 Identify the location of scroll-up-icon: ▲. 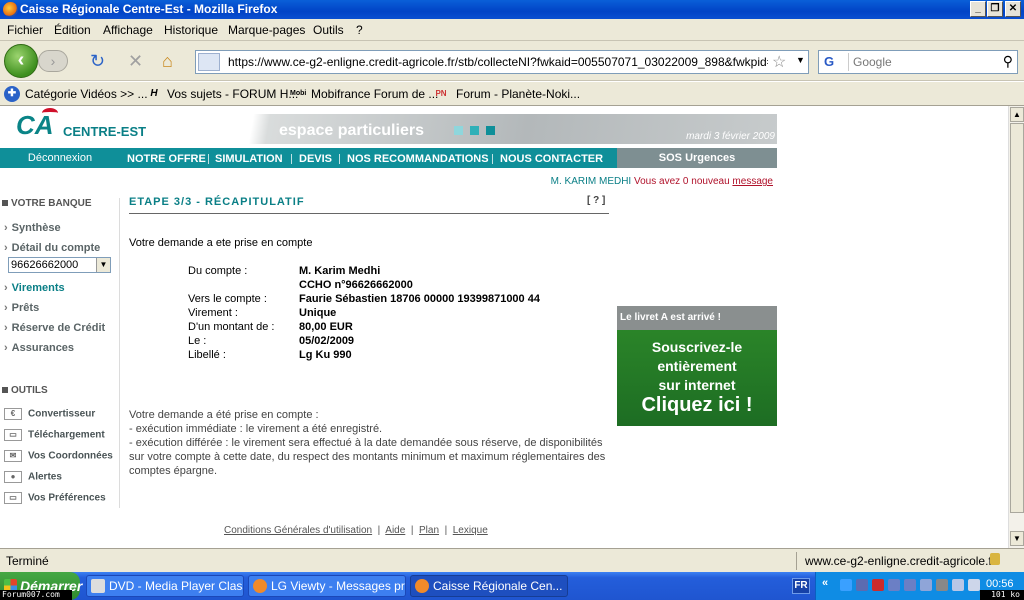
(1017, 114).